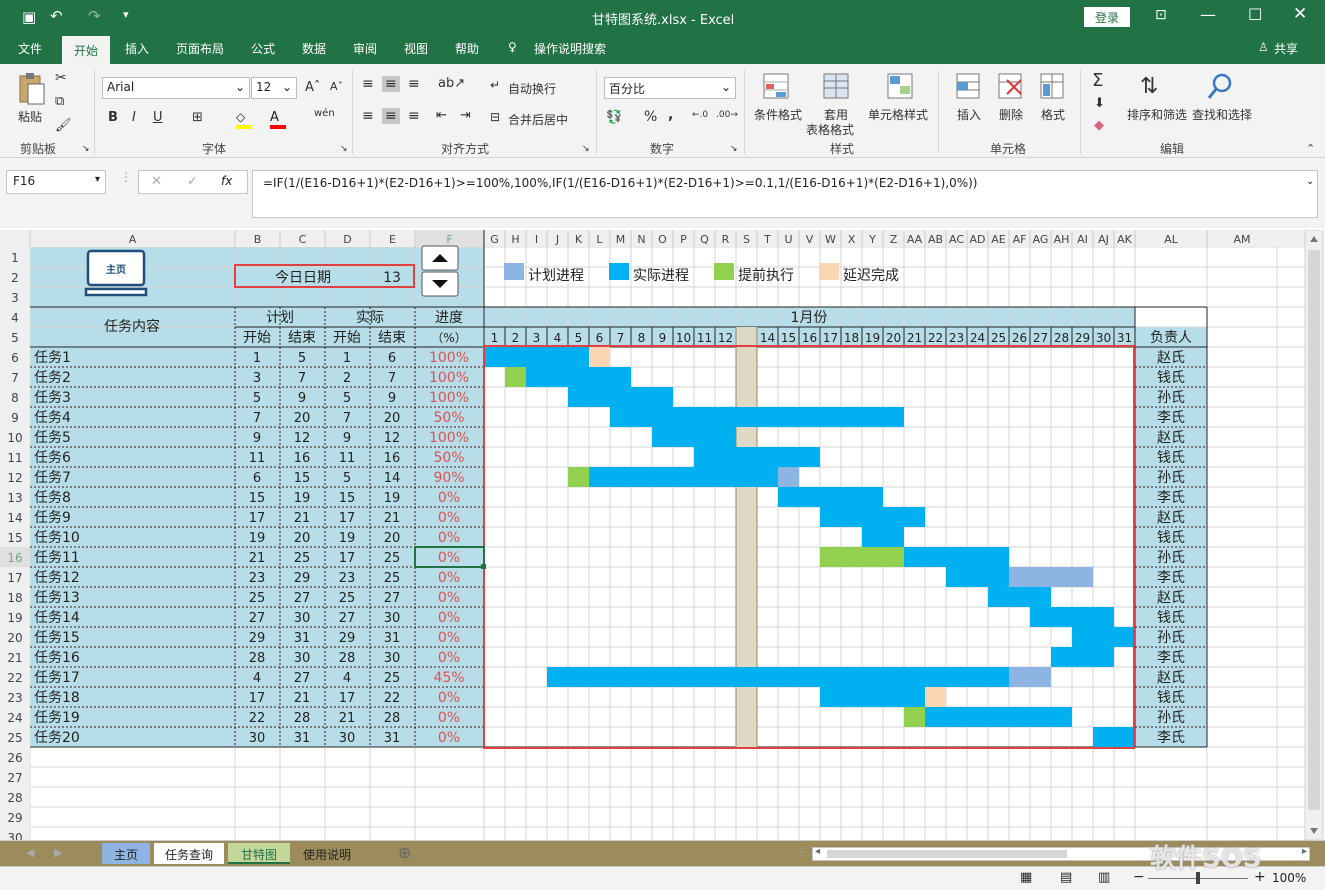 This screenshot has width=1325, height=890. Describe the element at coordinates (1286, 48) in the screenshot. I see `share-button: 共享` at that location.